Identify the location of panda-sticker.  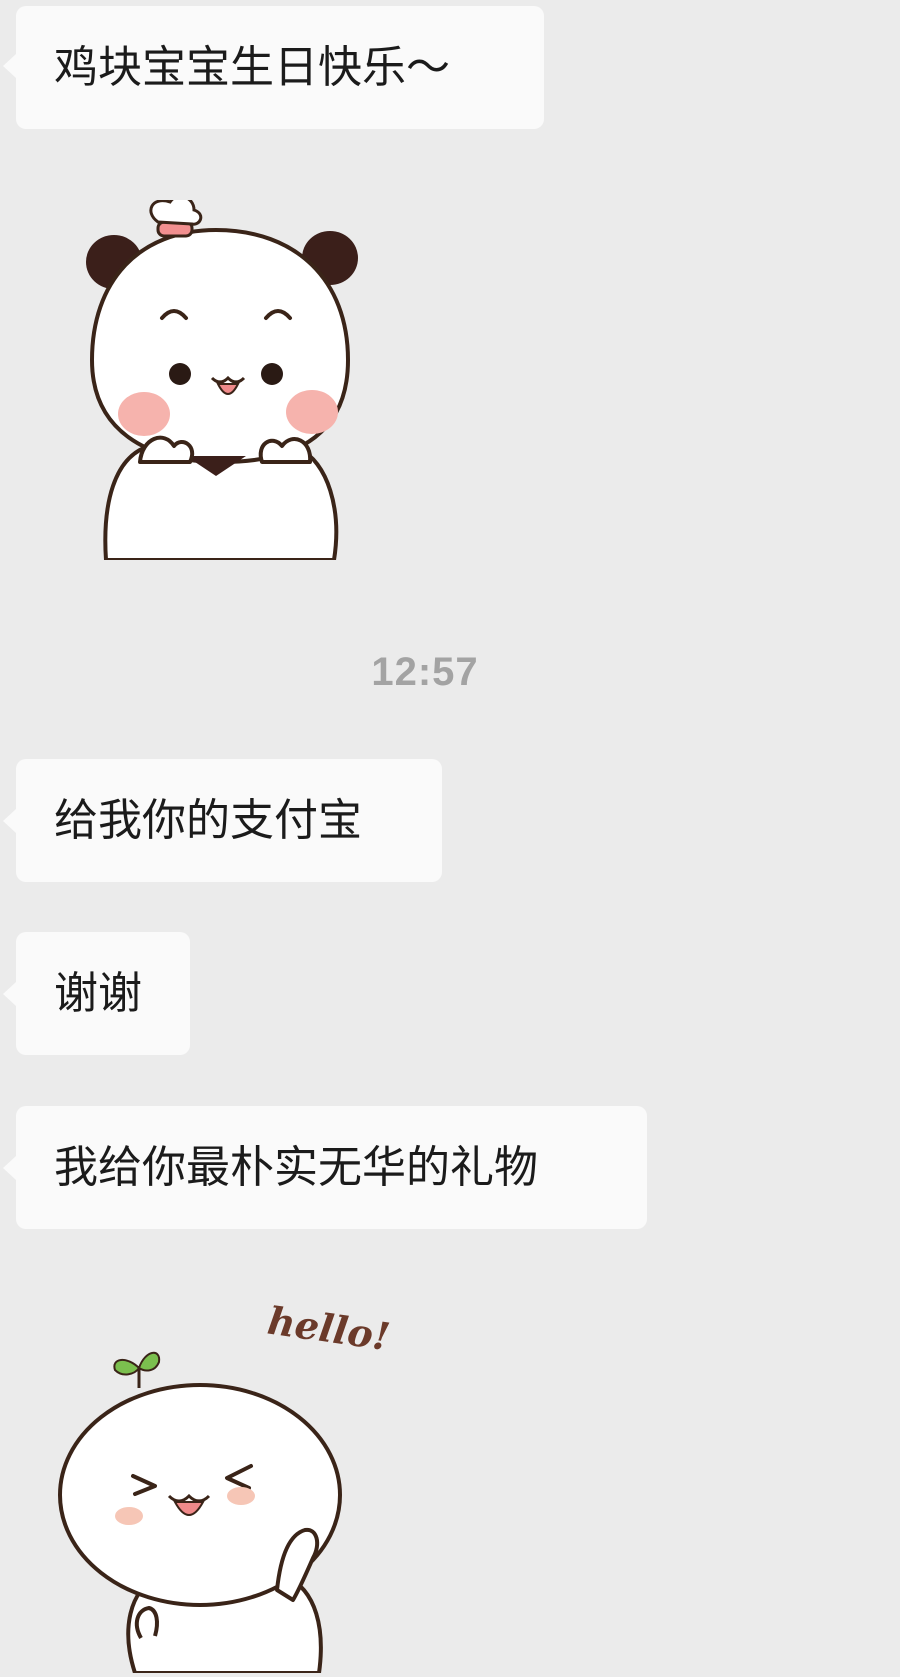
(221, 378).